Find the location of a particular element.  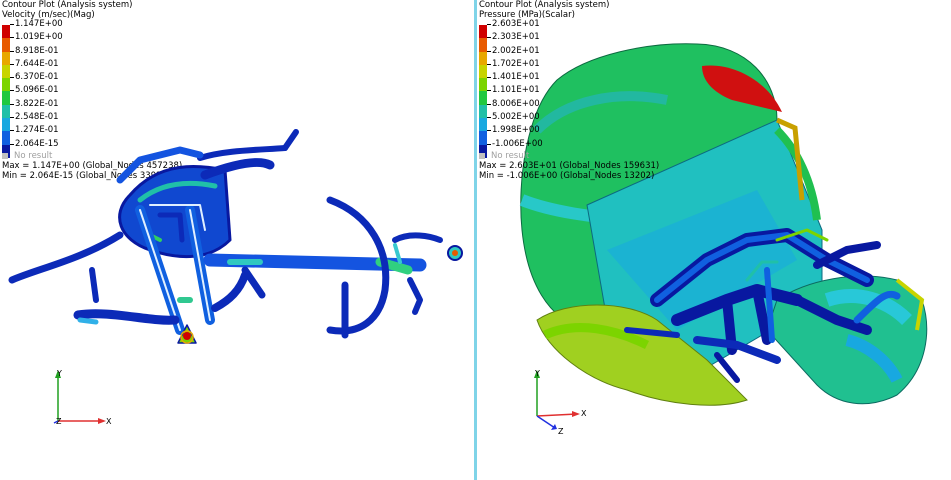

right-min-label: Min = -1.006E+00 (Global_Nodes 13202) is located at coordinates (567, 176).